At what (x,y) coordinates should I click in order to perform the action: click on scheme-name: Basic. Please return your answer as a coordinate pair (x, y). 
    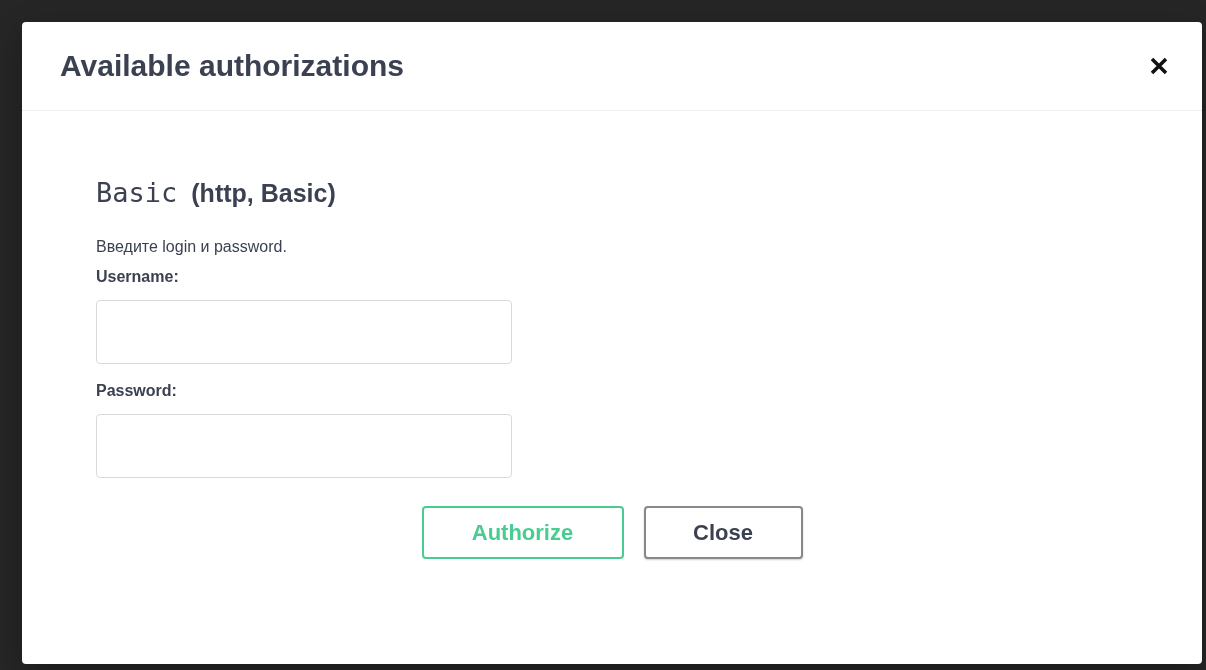
    Looking at the image, I should click on (137, 192).